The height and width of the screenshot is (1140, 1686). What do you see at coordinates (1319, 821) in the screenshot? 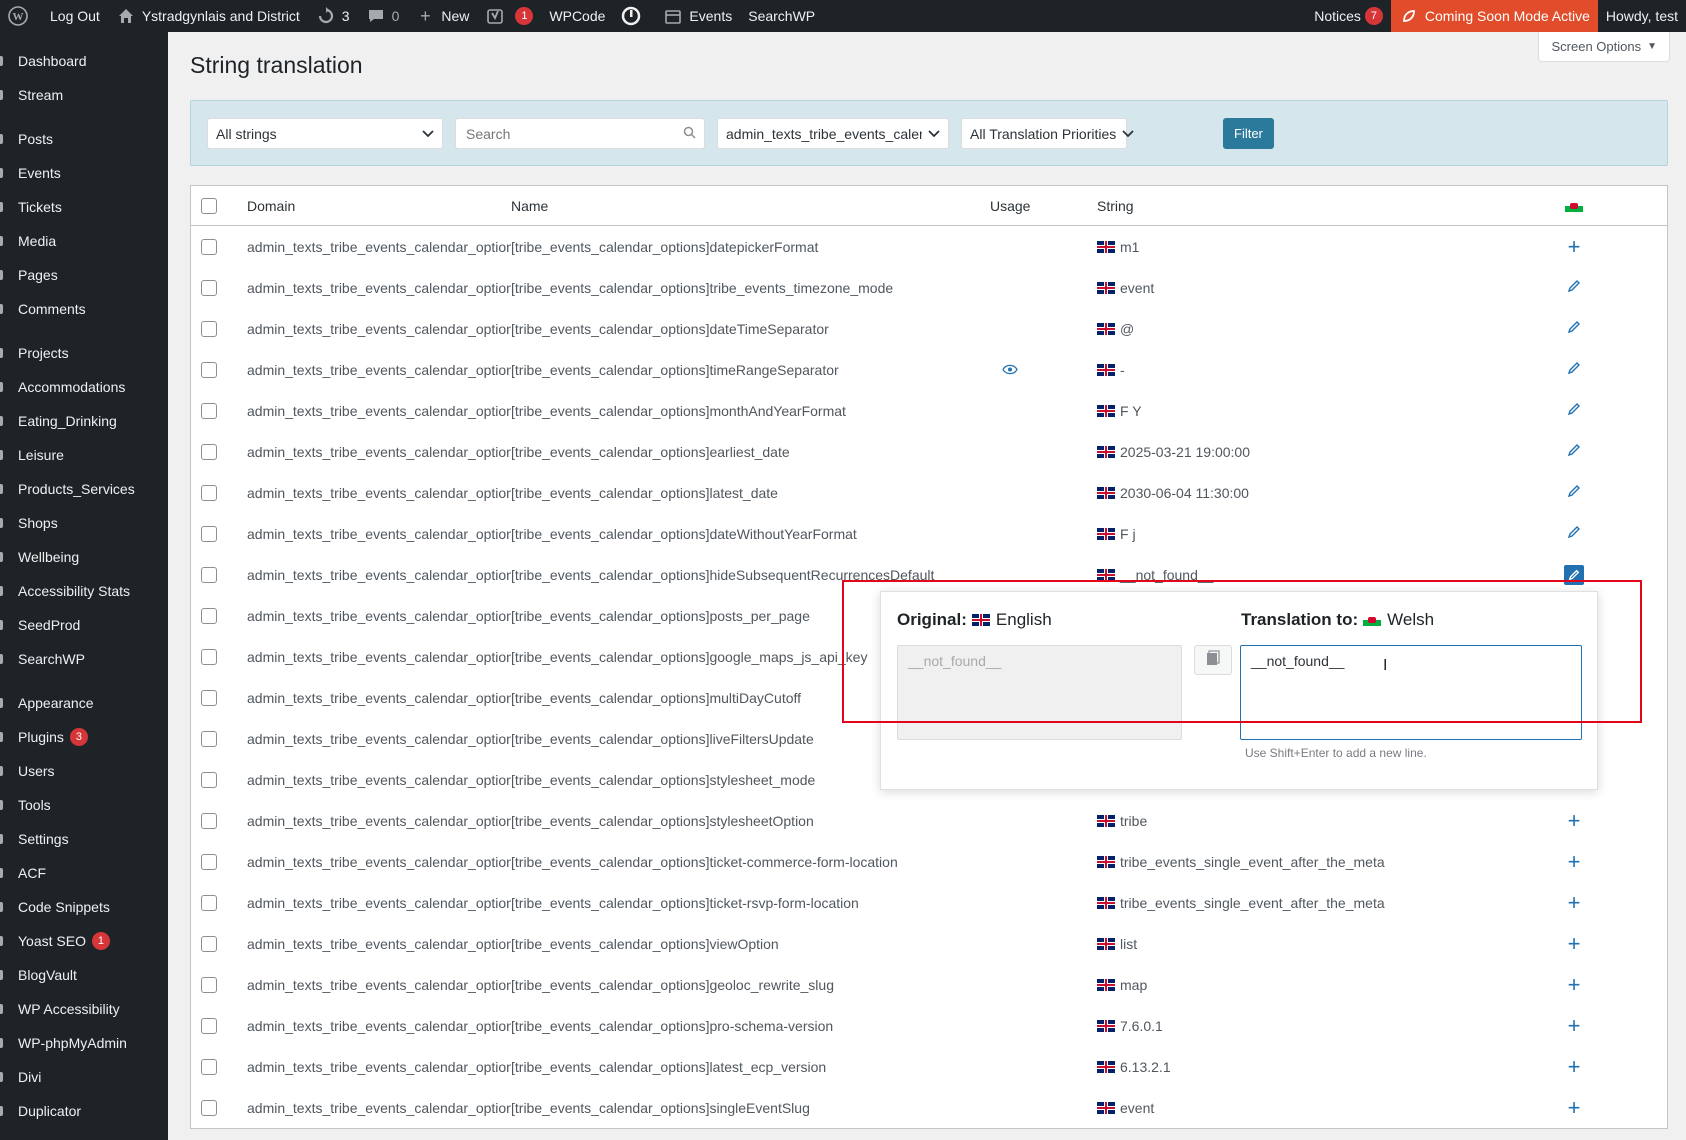
I see `string-cell: tribe` at bounding box center [1319, 821].